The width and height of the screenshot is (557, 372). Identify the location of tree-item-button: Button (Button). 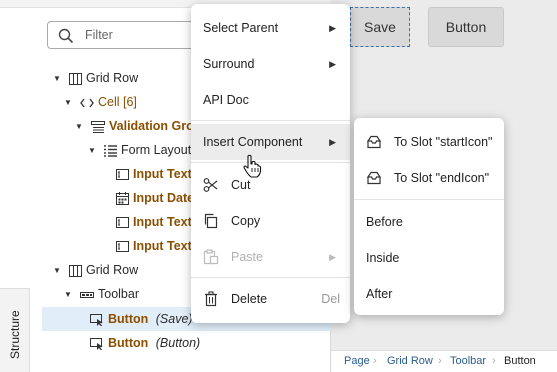
(145, 343).